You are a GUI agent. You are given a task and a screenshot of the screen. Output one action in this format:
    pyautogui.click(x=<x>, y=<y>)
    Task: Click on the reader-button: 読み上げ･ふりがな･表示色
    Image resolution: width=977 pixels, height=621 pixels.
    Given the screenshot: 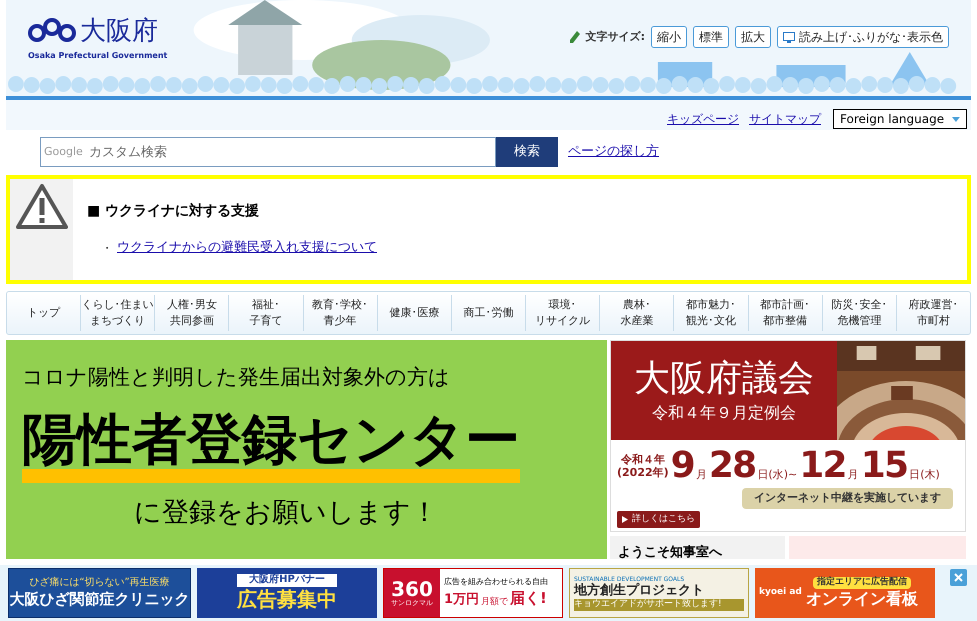 What is the action you would take?
    pyautogui.click(x=863, y=37)
    